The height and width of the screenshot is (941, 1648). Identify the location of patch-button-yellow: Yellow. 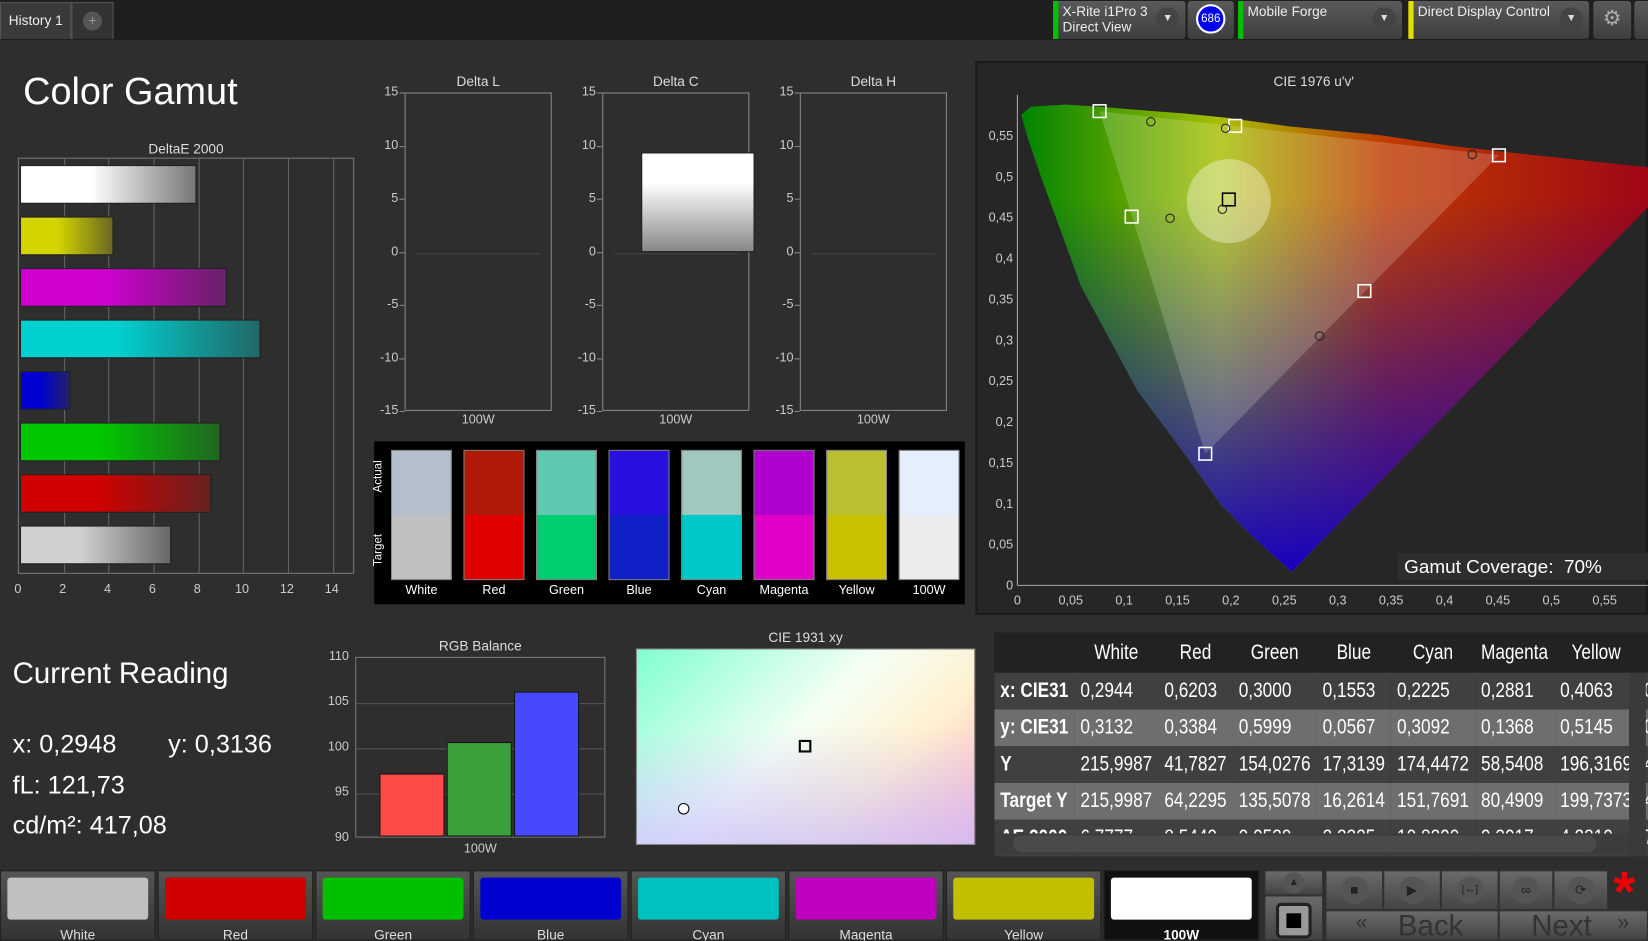
(1023, 905).